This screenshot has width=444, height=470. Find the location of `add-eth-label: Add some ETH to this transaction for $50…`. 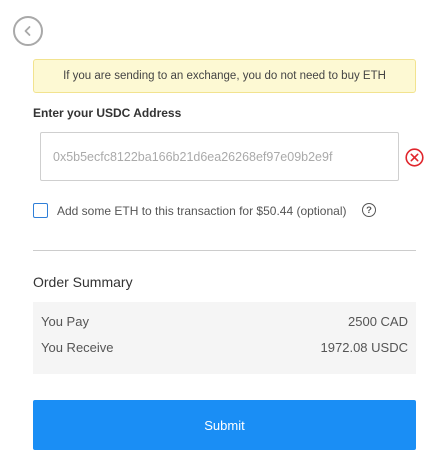

add-eth-label: Add some ETH to this transaction for $50… is located at coordinates (202, 211).